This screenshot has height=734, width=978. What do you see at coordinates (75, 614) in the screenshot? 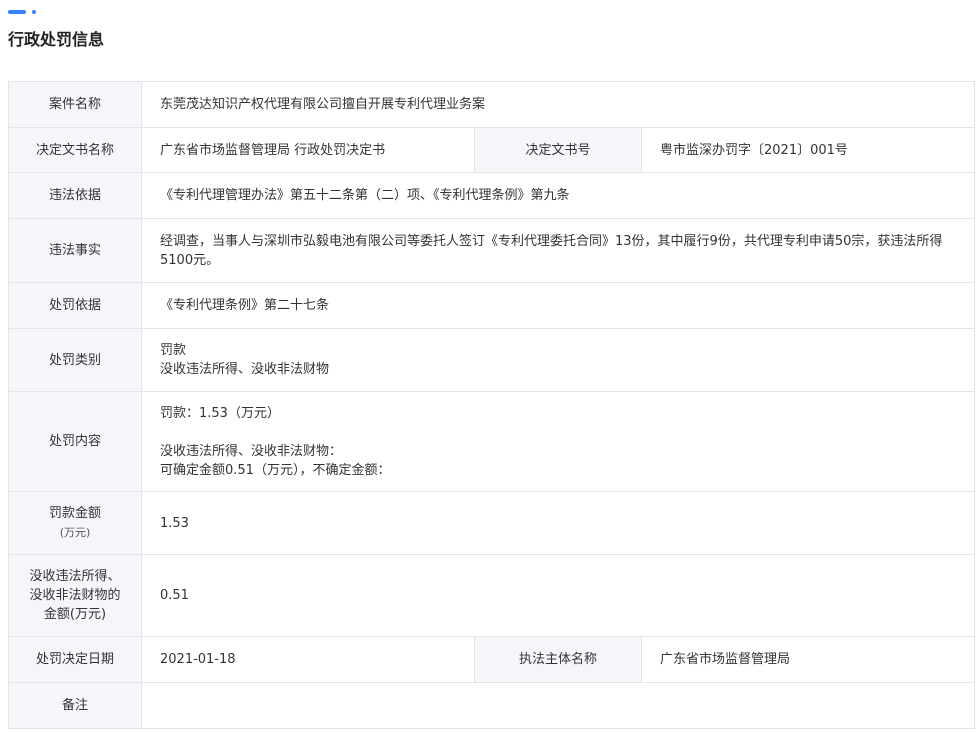
I see `confiscation-amount-label-3: 金额(万元)` at bounding box center [75, 614].